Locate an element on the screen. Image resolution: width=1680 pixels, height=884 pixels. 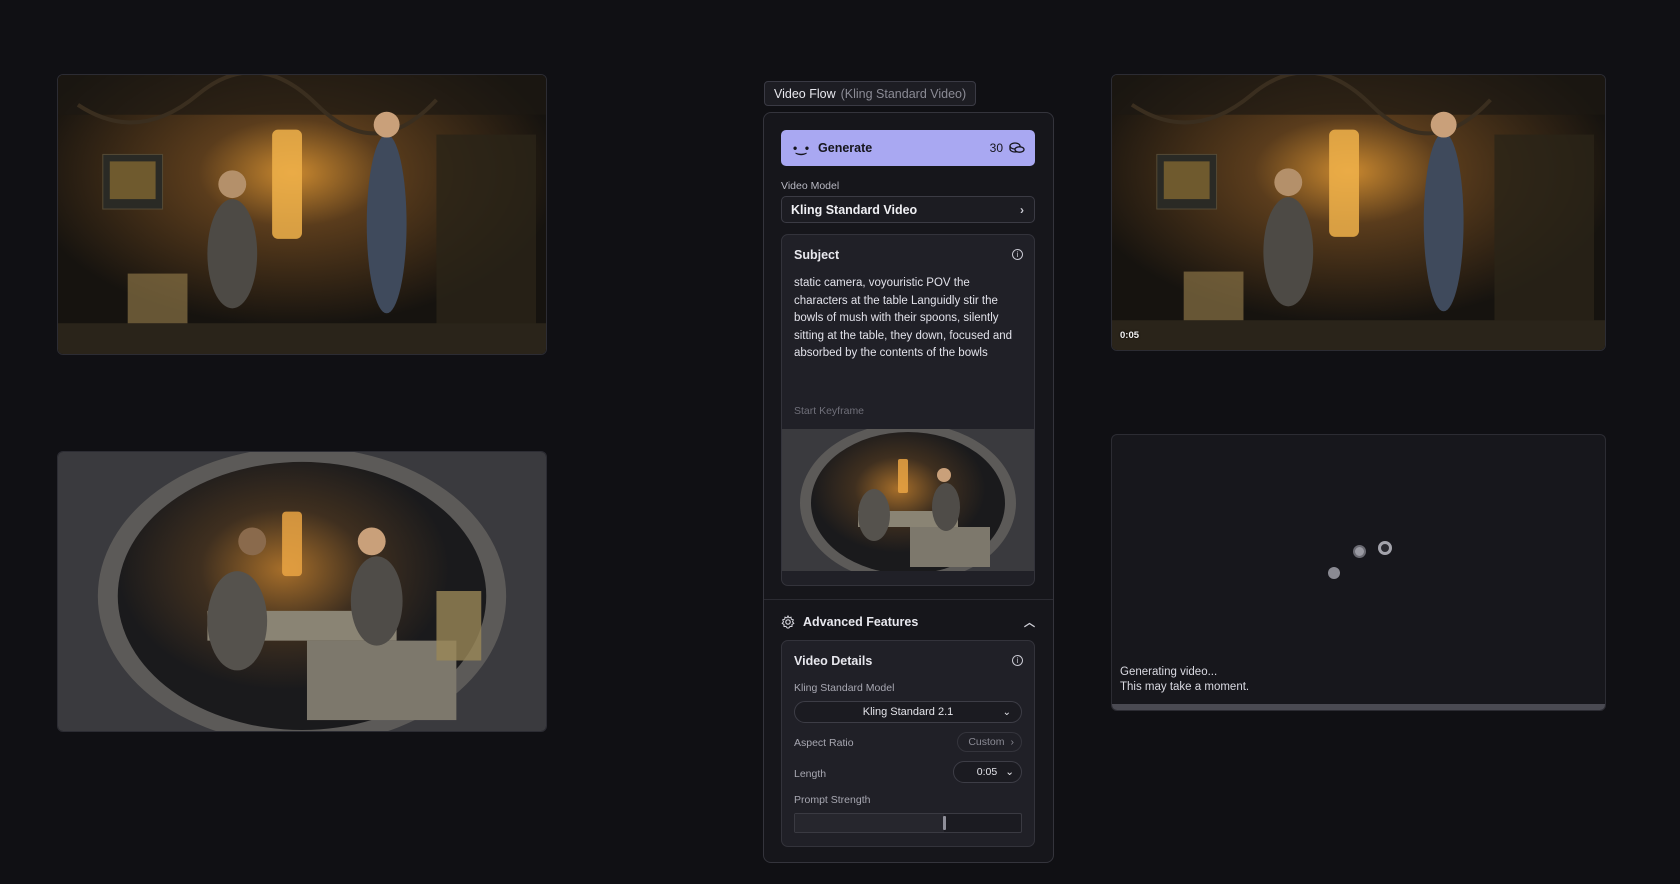
length-value: 0:05 is located at coordinates (987, 772).